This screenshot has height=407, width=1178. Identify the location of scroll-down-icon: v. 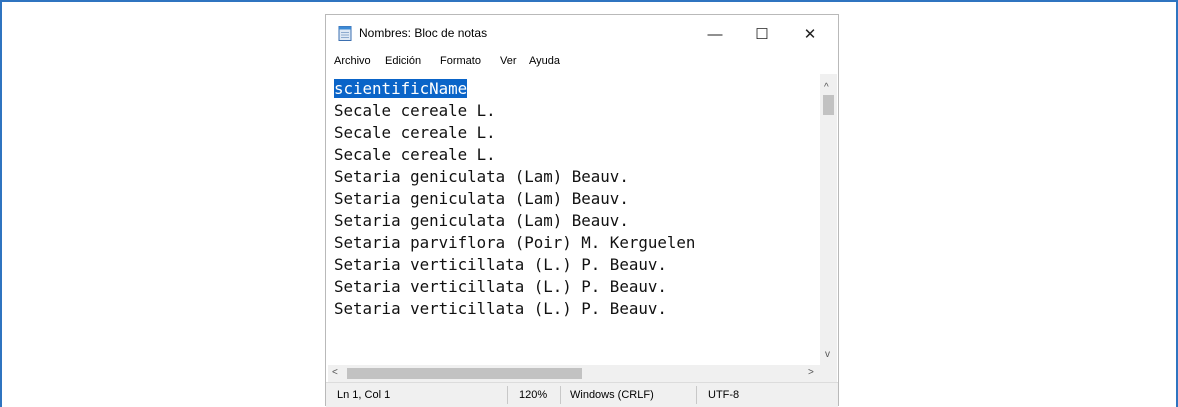
(827, 354).